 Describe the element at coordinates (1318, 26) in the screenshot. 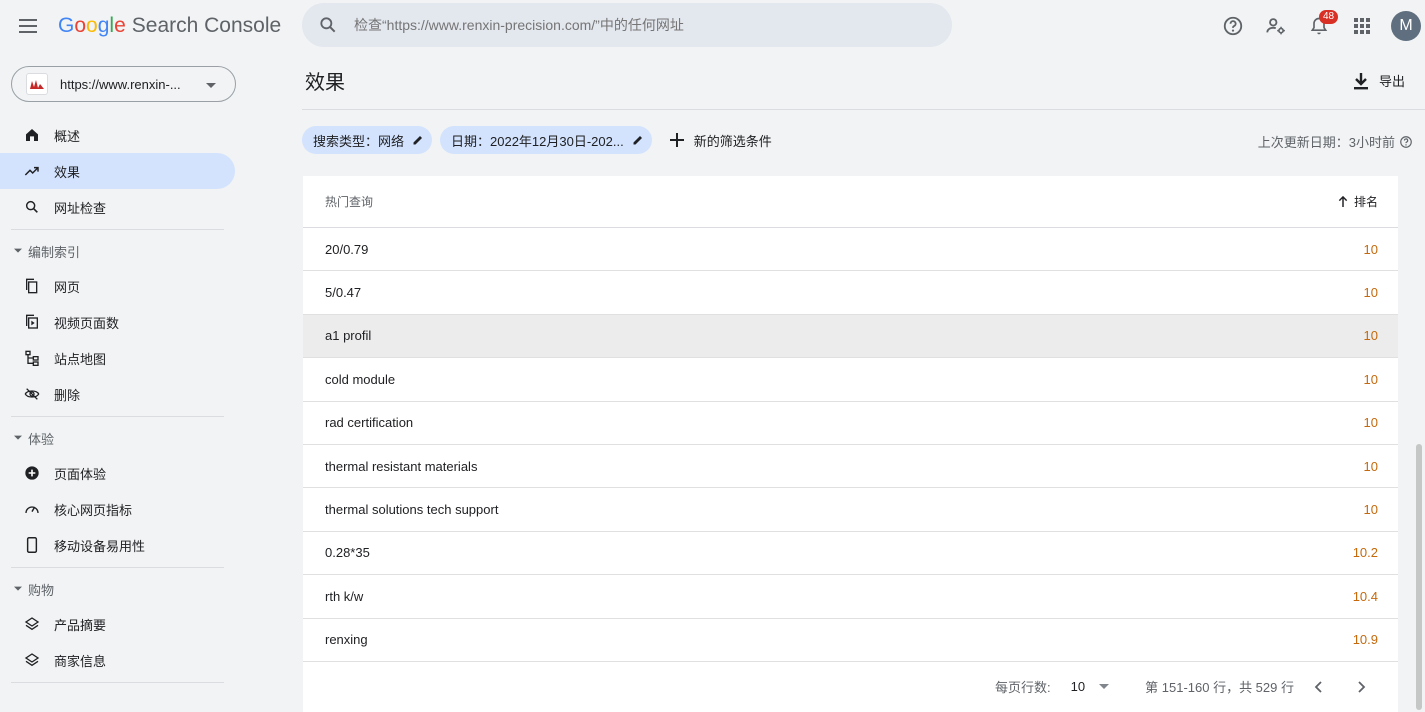

I see `notifications-button: 48` at that location.